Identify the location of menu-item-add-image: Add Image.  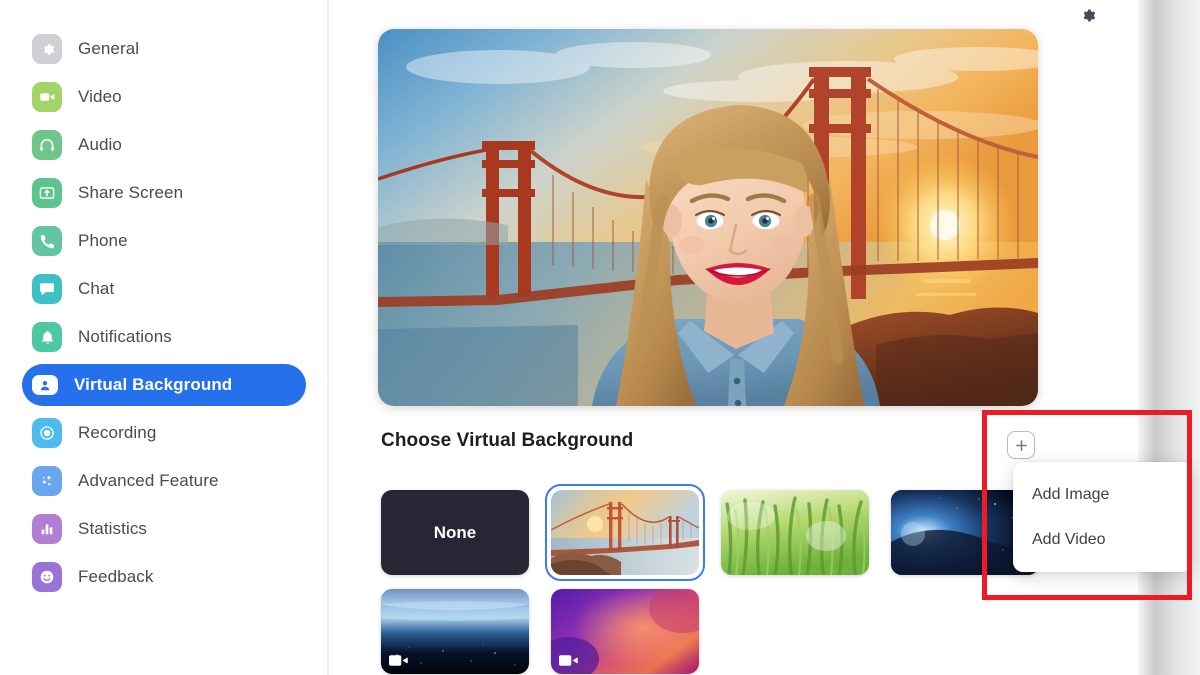
(1102, 494).